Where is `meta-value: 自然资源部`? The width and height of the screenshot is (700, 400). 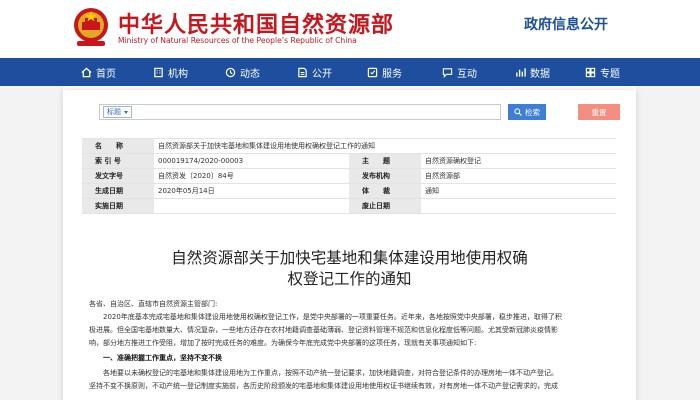 meta-value: 自然资源部 is located at coordinates (518, 176).